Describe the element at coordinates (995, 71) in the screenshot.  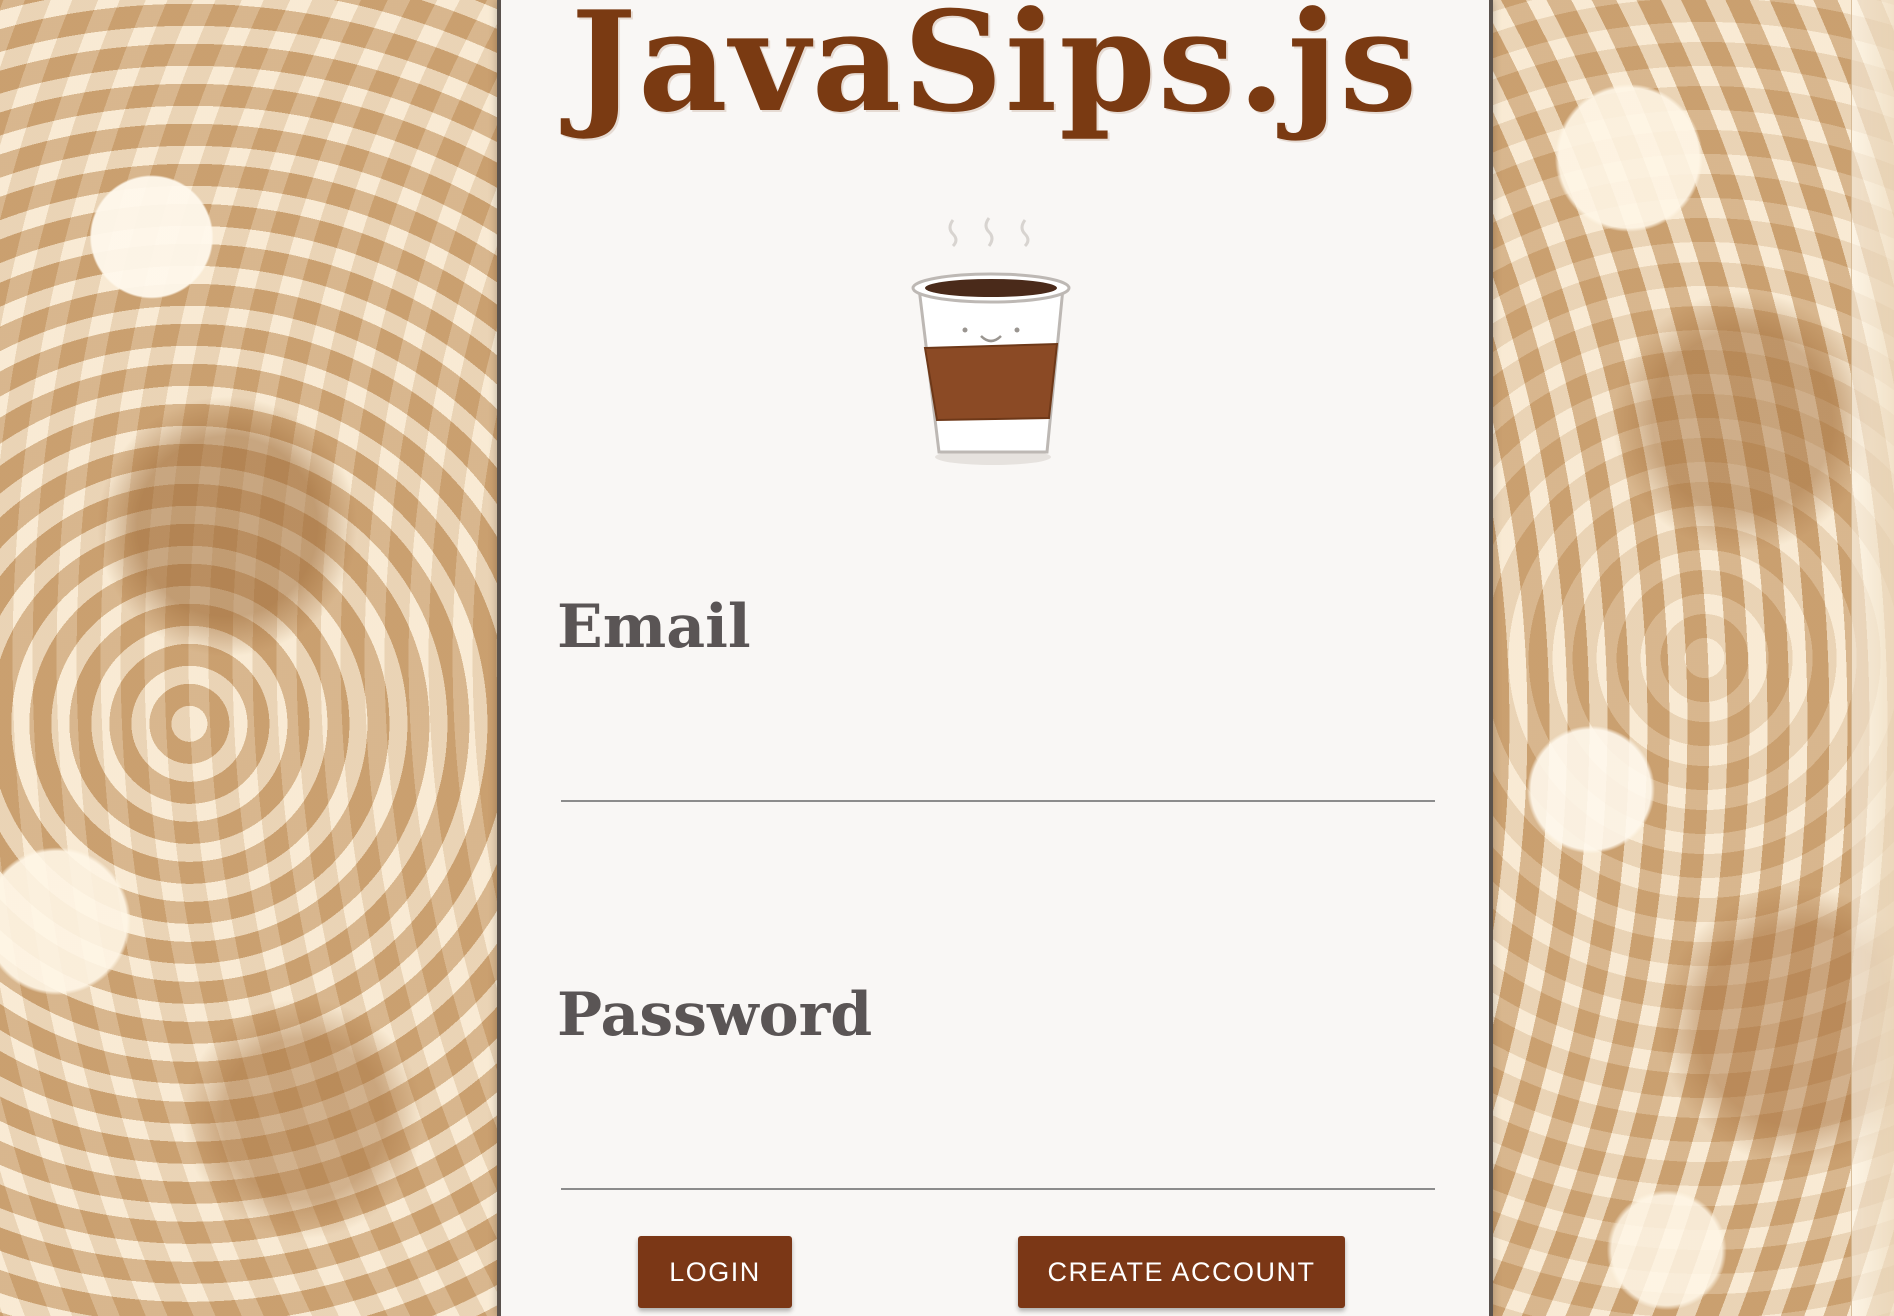
I see `app-title: JavaSips.js` at that location.